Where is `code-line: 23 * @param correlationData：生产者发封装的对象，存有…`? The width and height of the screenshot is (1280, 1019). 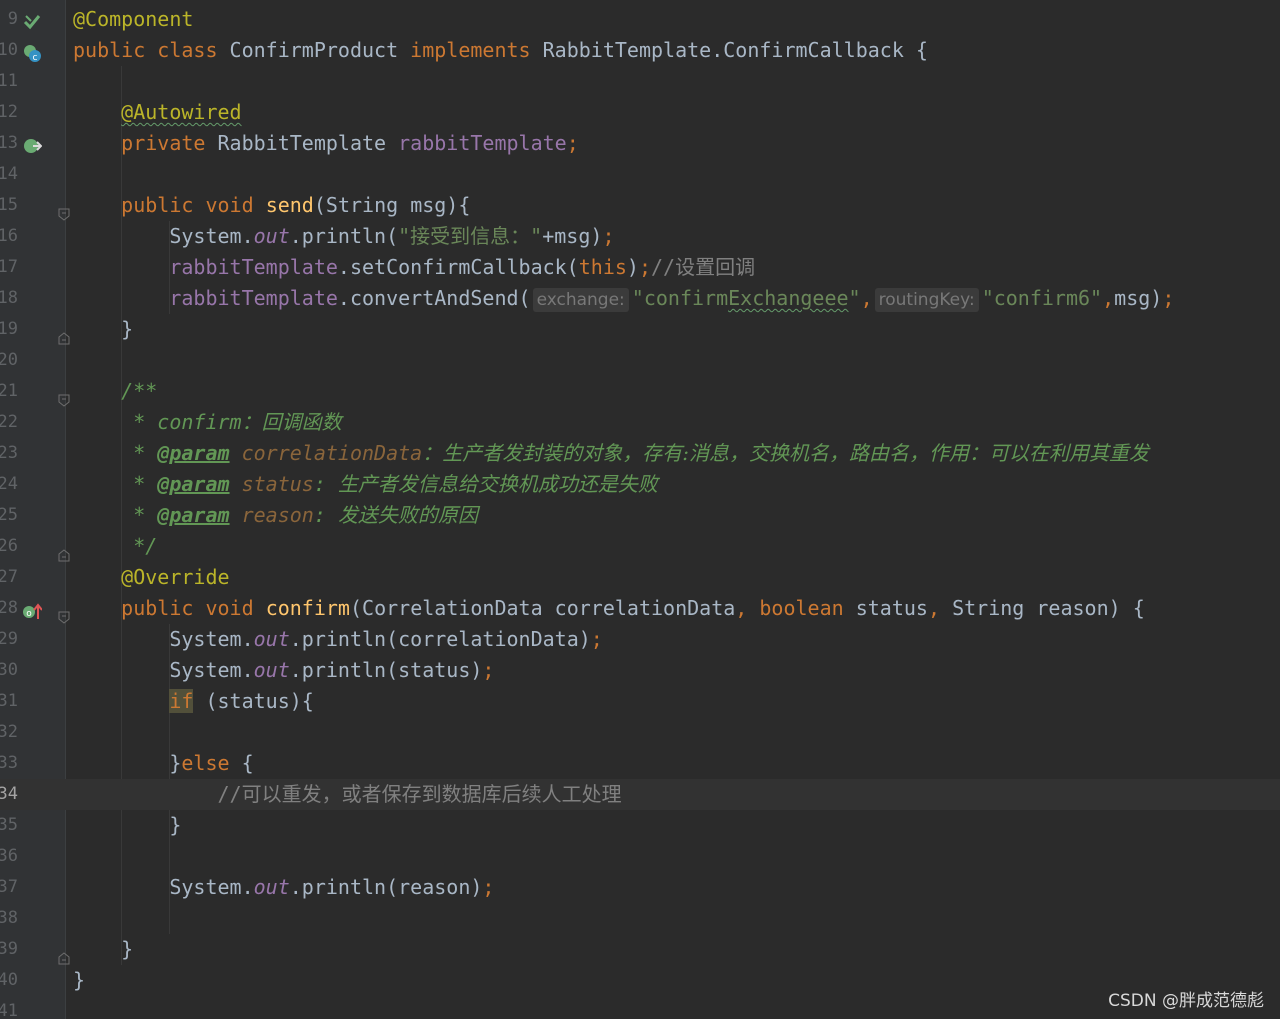 code-line: 23 * @param correlationData：生产者发封装的对象，存有… is located at coordinates (640, 453).